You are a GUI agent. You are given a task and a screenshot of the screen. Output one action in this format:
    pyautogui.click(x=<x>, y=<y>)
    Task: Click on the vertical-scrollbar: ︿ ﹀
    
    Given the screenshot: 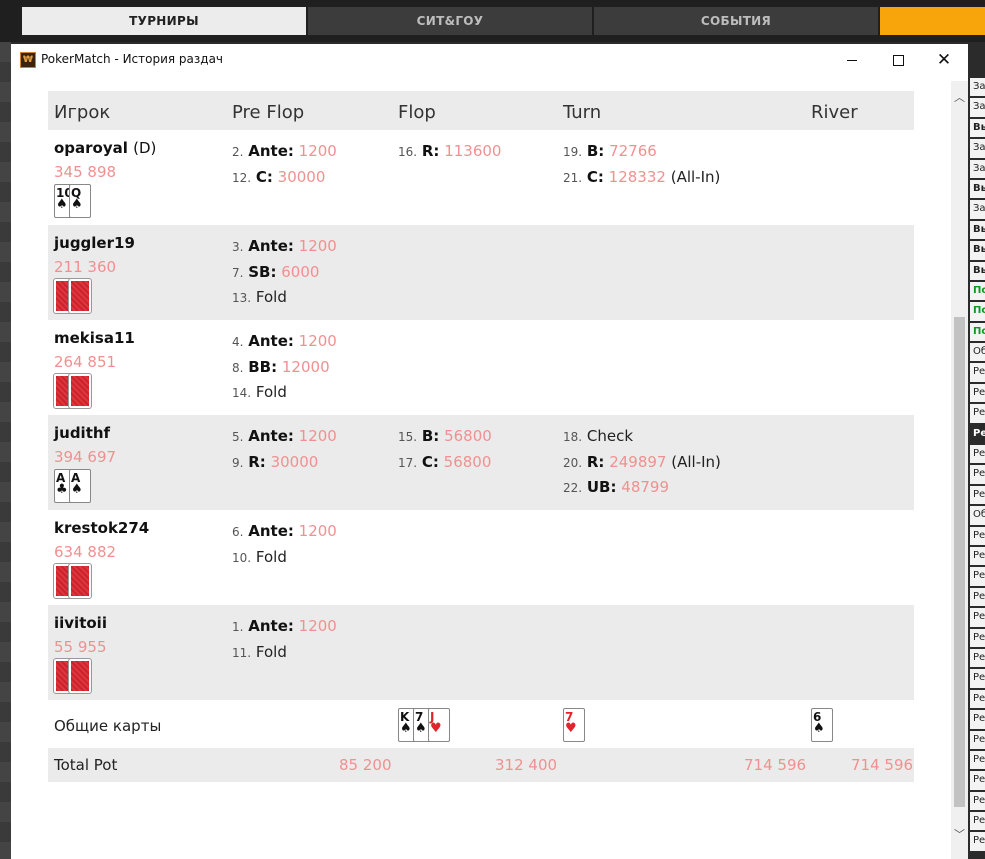 What is the action you would take?
    pyautogui.click(x=959, y=470)
    